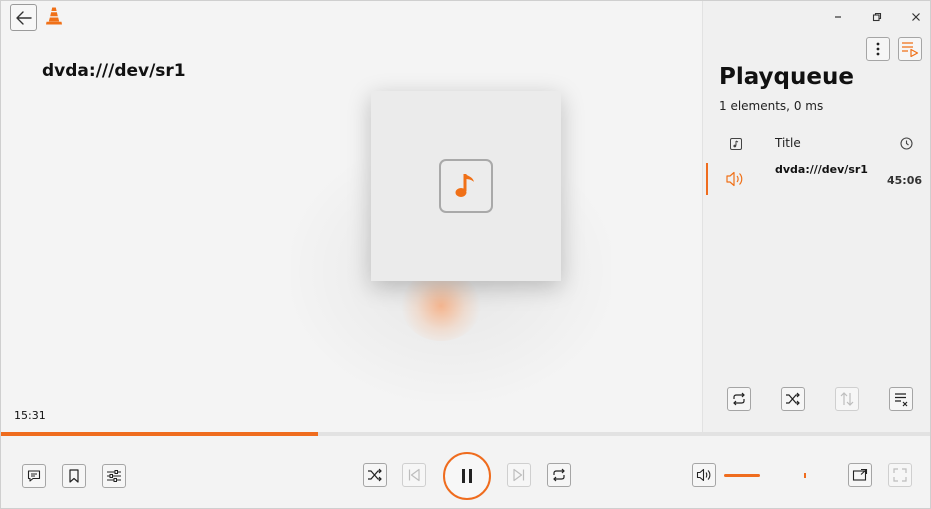  I want to click on restore-icon, so click(877, 17).